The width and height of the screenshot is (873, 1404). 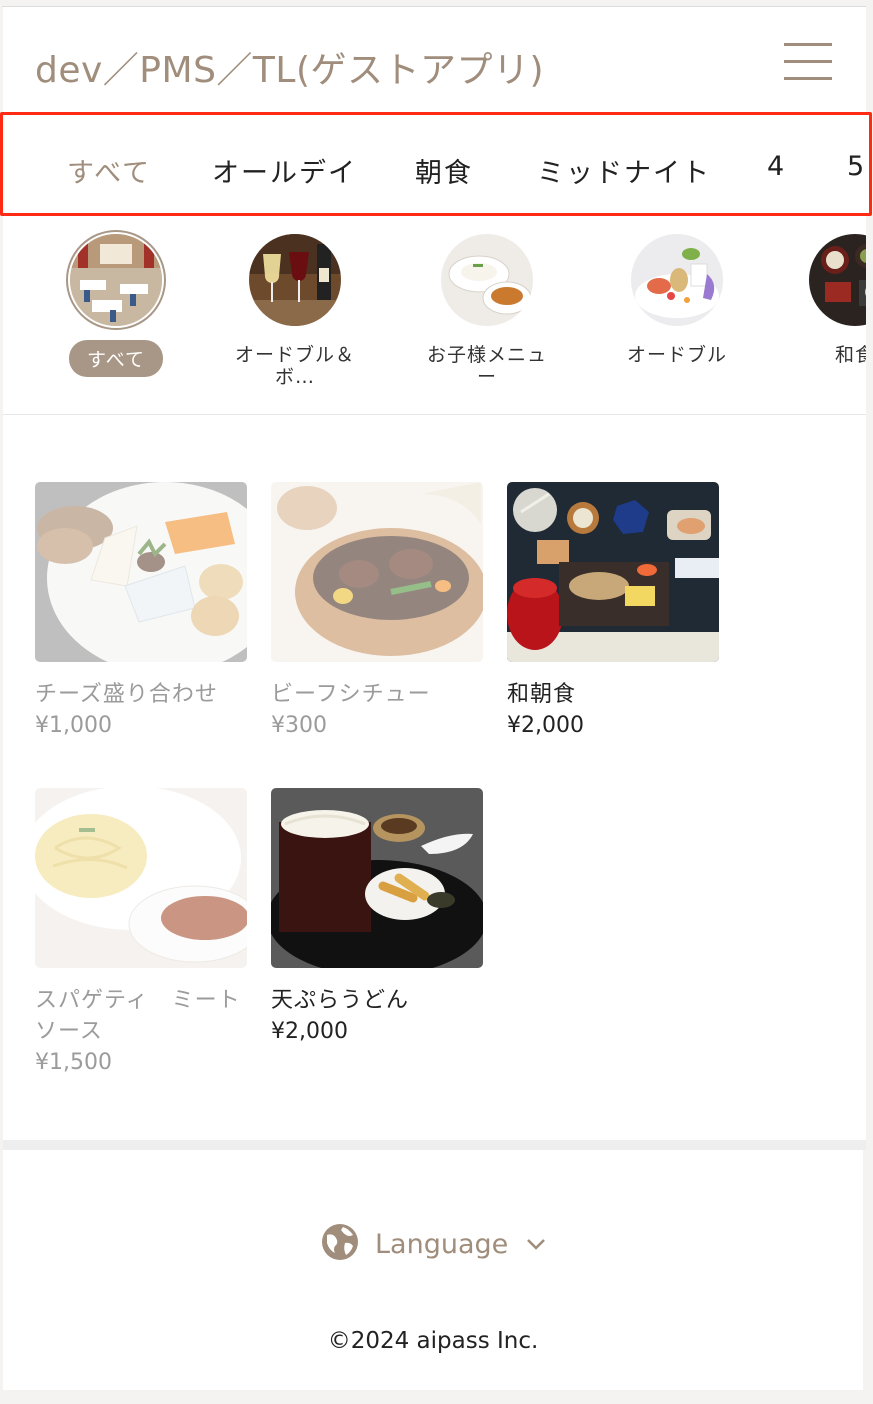 I want to click on globe-icon, so click(x=340, y=1244).